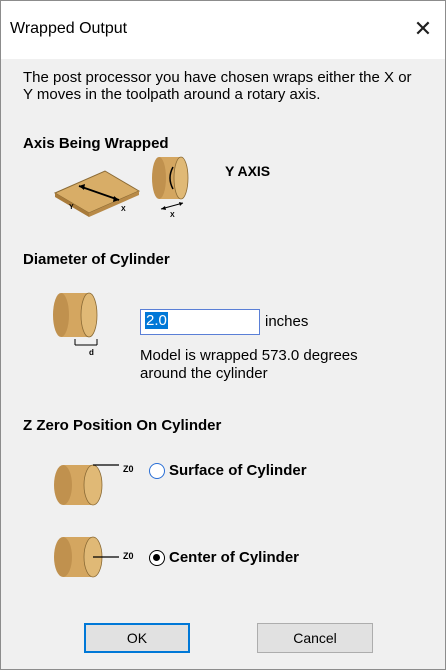  Describe the element at coordinates (238, 470) in the screenshot. I see `radio-label-surface: Surface of Cylinder` at that location.